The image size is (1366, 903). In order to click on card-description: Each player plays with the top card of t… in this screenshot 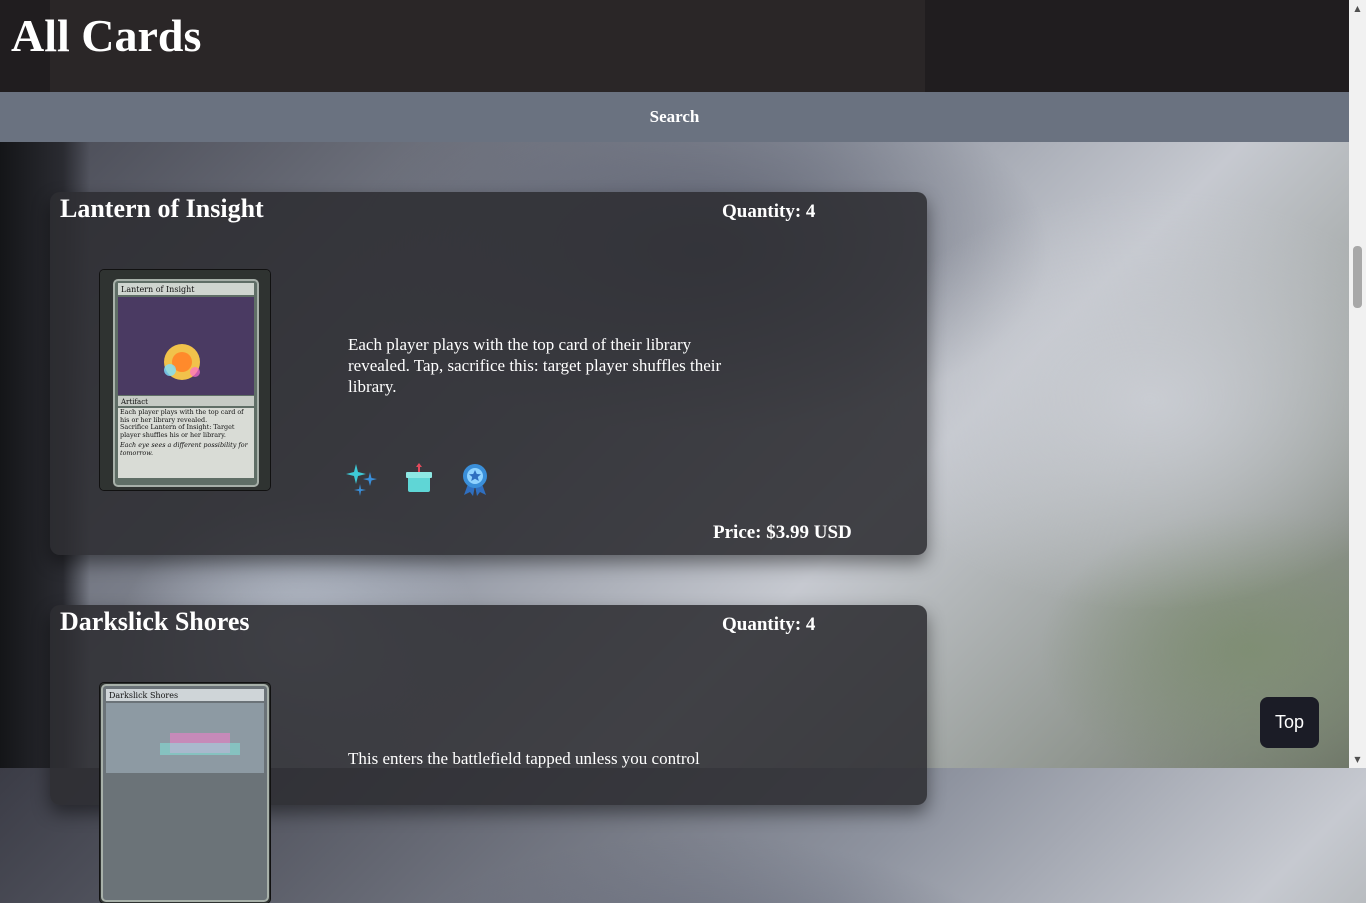, I will do `click(535, 365)`.